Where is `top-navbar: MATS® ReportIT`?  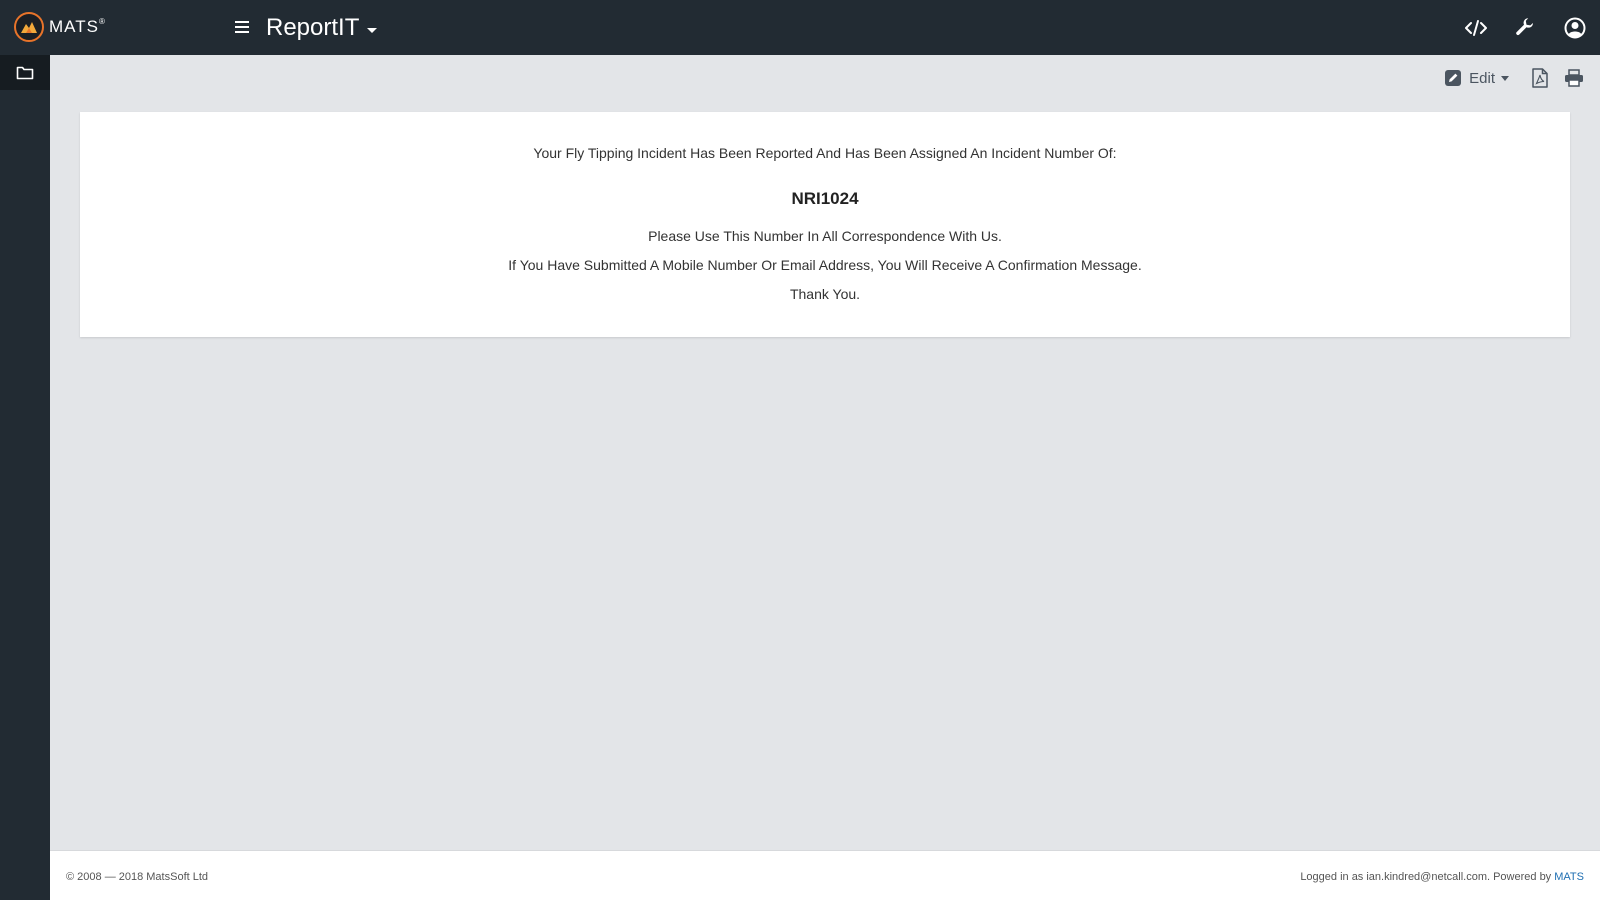 top-navbar: MATS® ReportIT is located at coordinates (800, 27).